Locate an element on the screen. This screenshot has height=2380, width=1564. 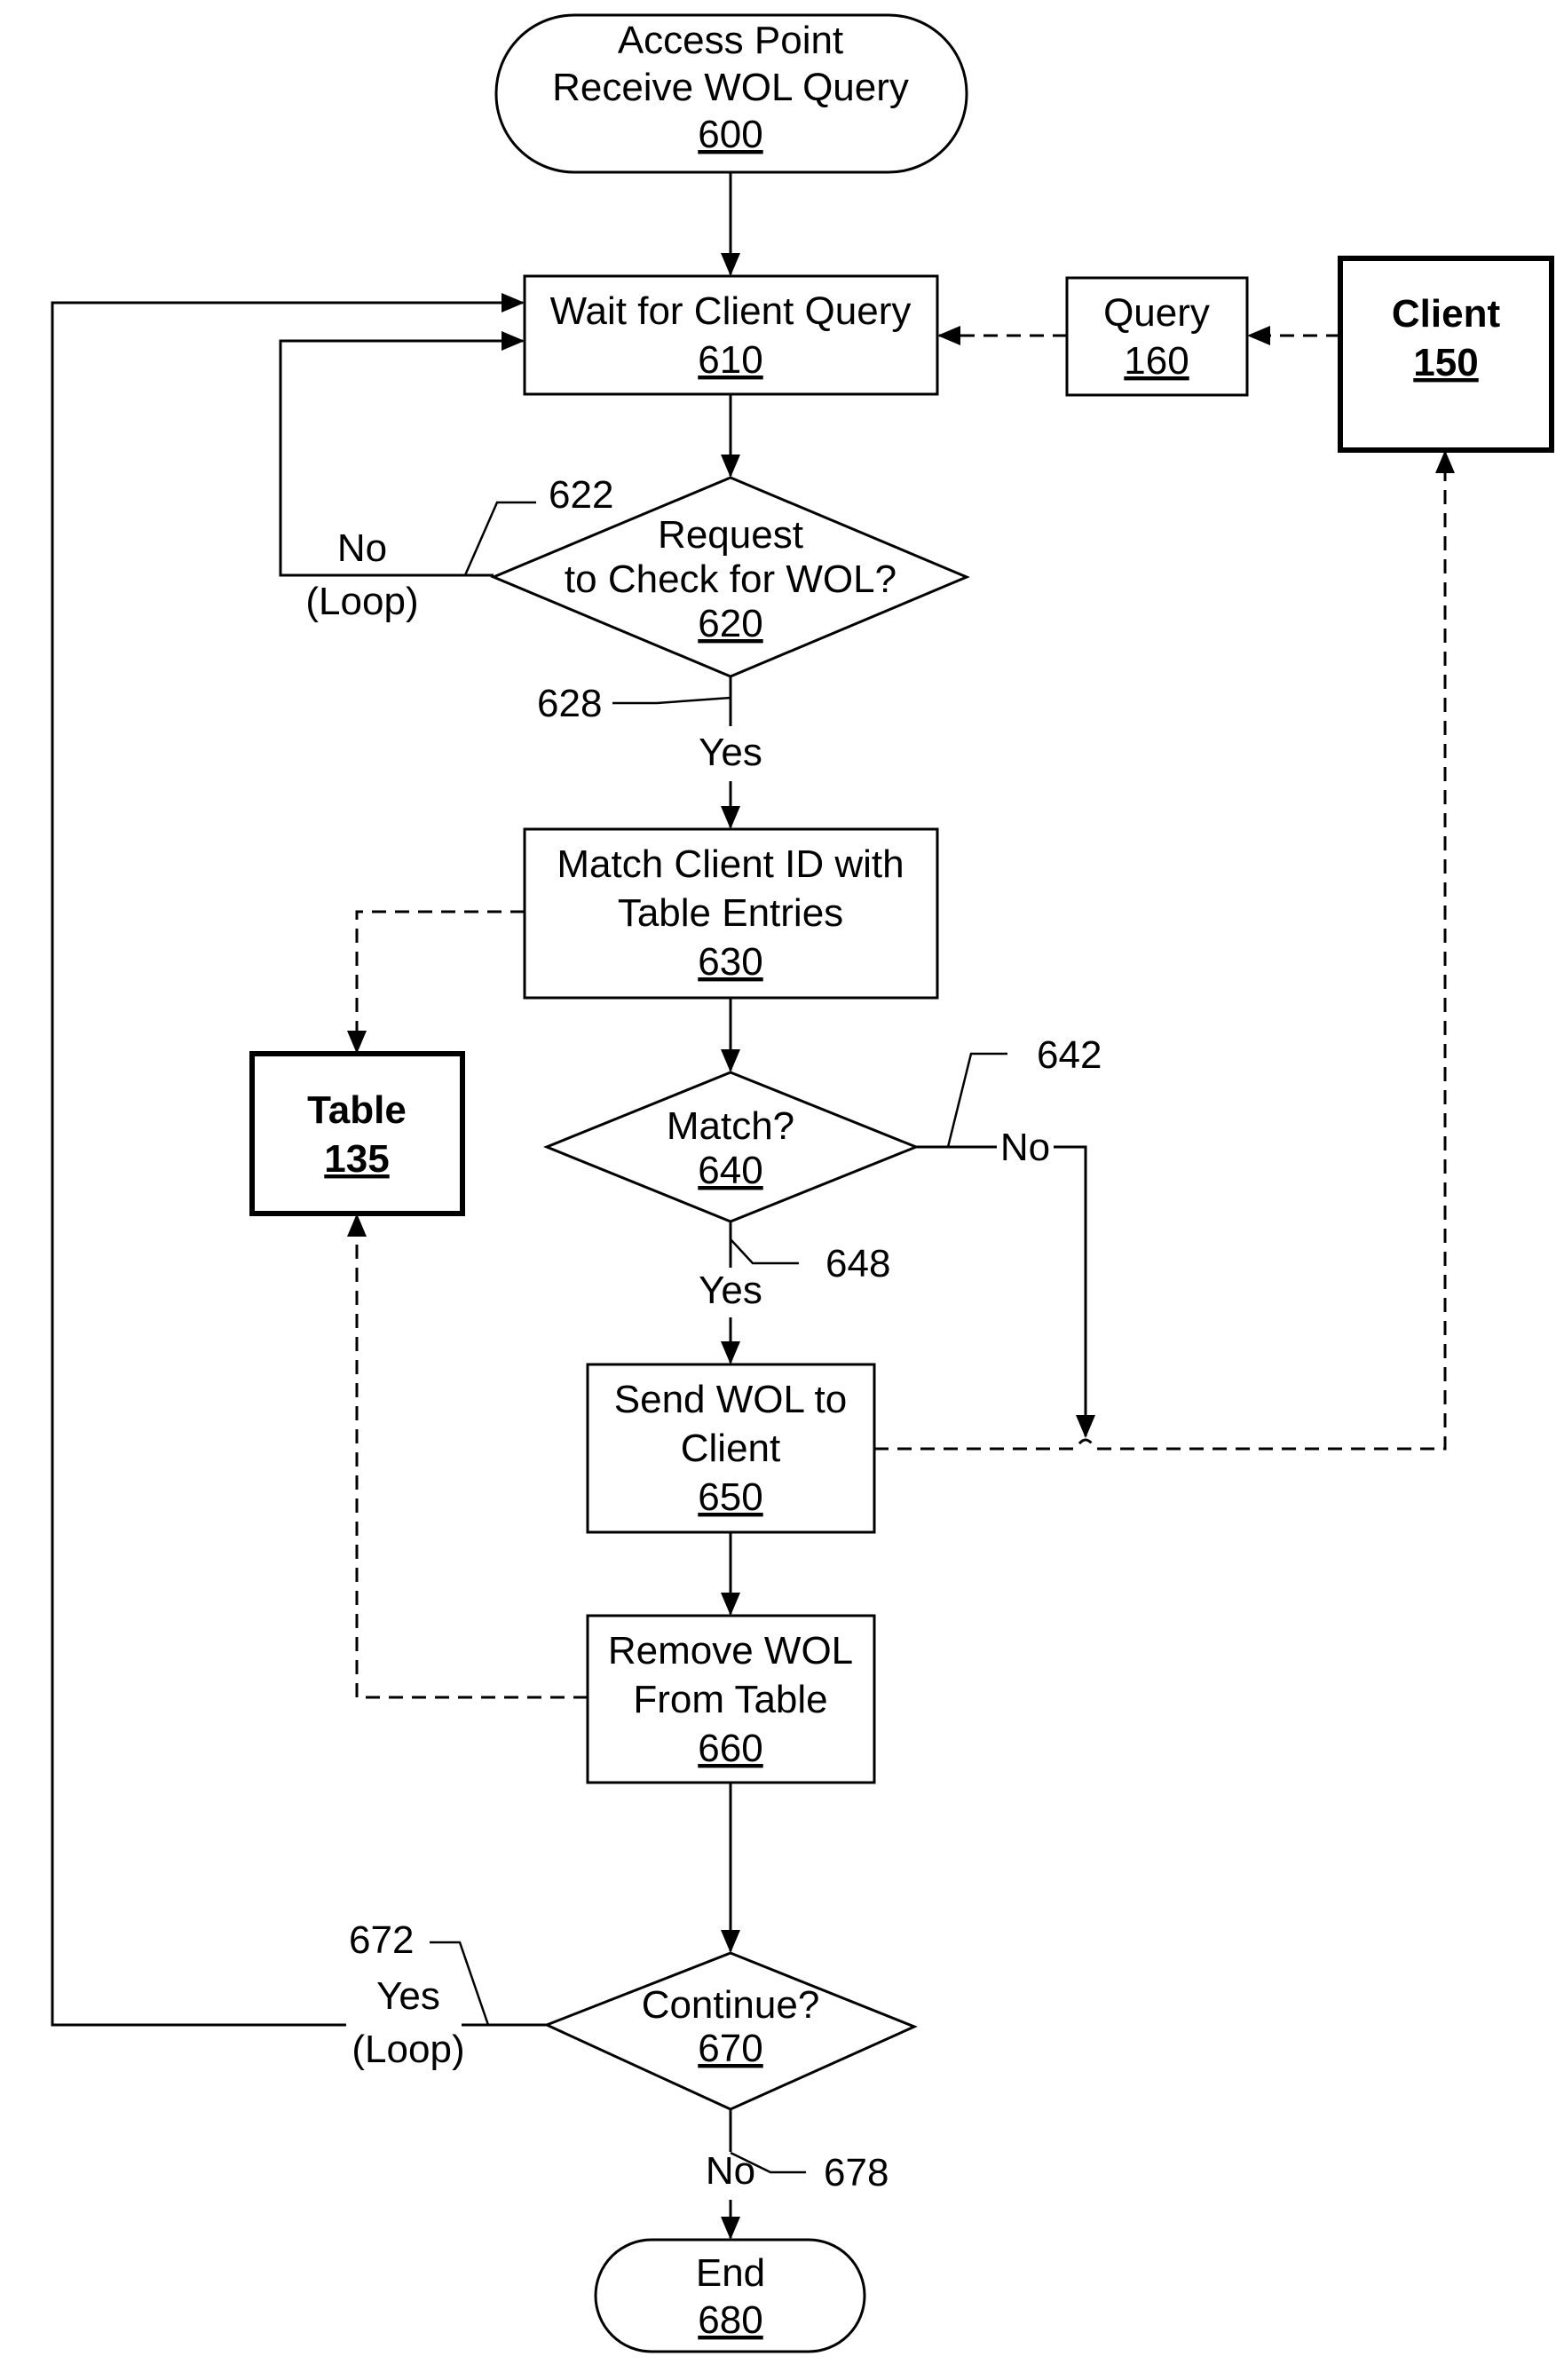
match-line-2: Table Entries is located at coordinates (730, 913).